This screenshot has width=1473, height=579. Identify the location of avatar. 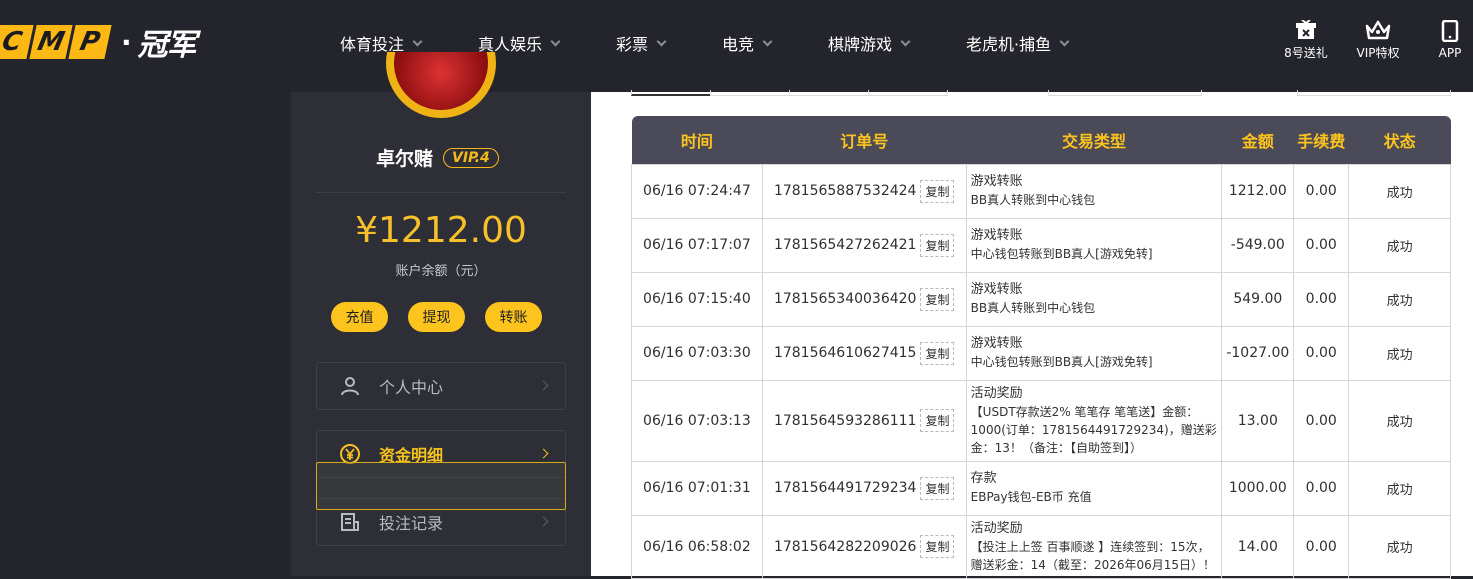
(441, 85).